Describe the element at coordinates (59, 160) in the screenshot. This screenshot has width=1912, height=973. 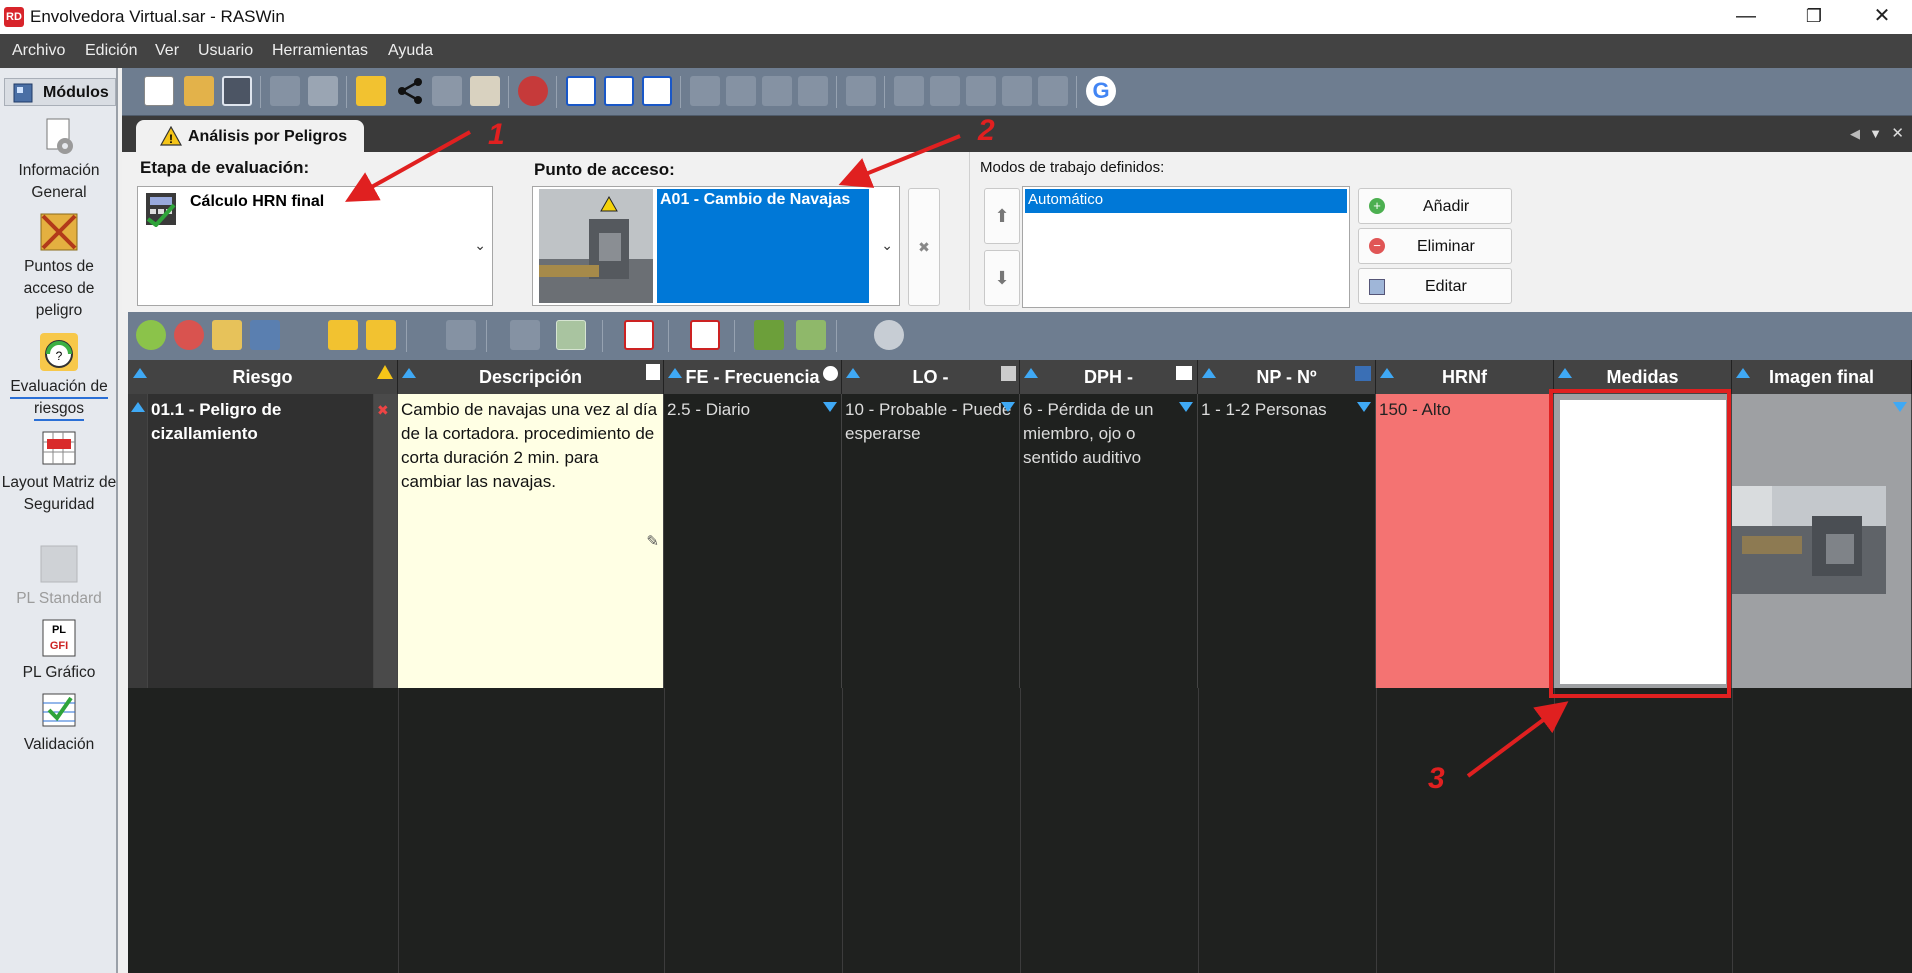
I see `module-informacion-general: Información General` at that location.